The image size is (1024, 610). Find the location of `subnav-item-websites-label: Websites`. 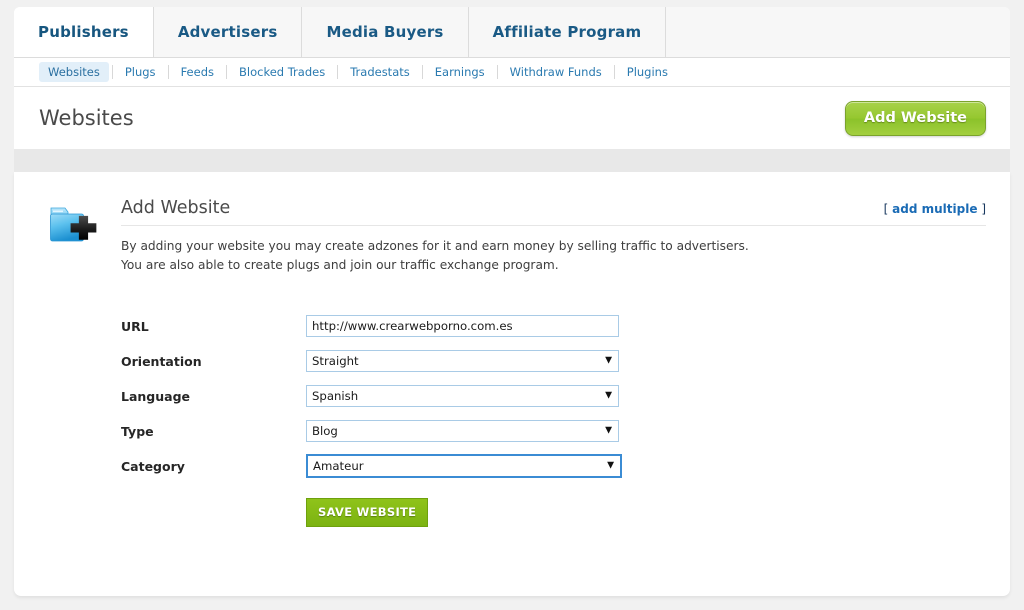

subnav-item-websites-label: Websites is located at coordinates (74, 72).